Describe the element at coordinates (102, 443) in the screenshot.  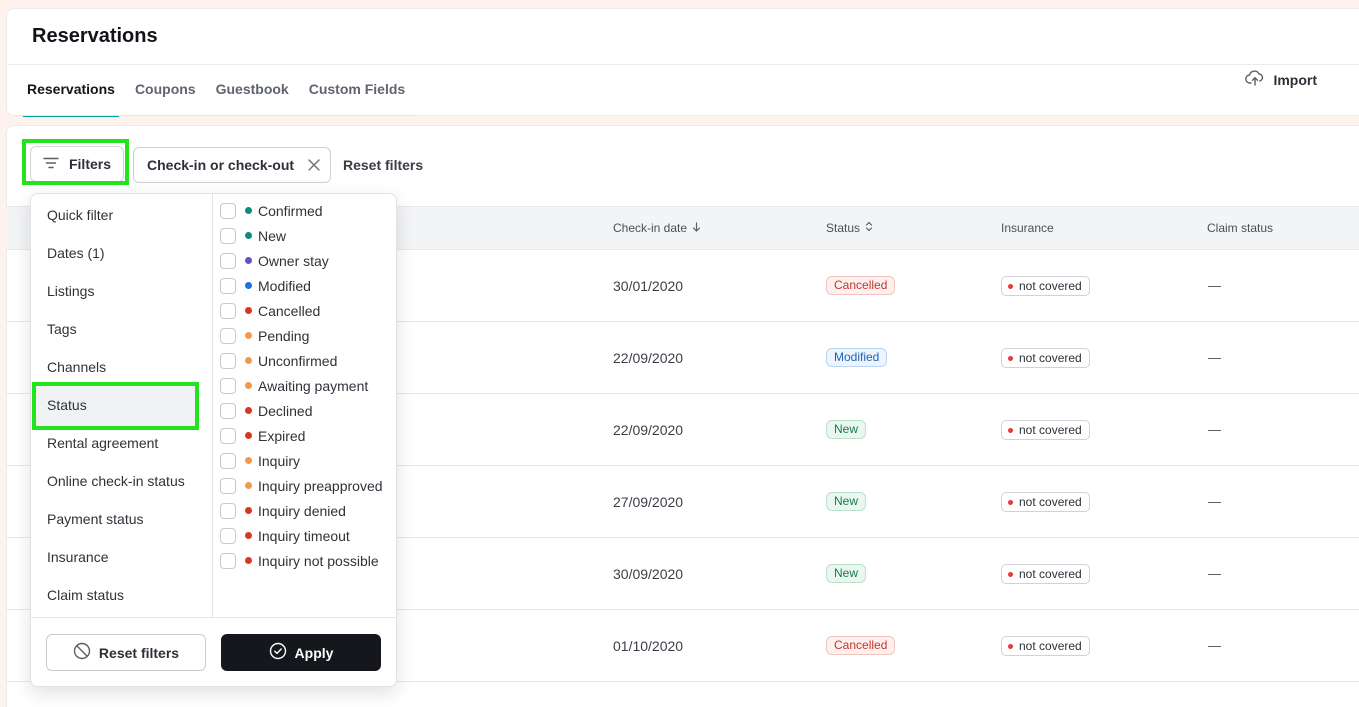
I see `filter-category-rental-agreement: Rental agreement` at that location.